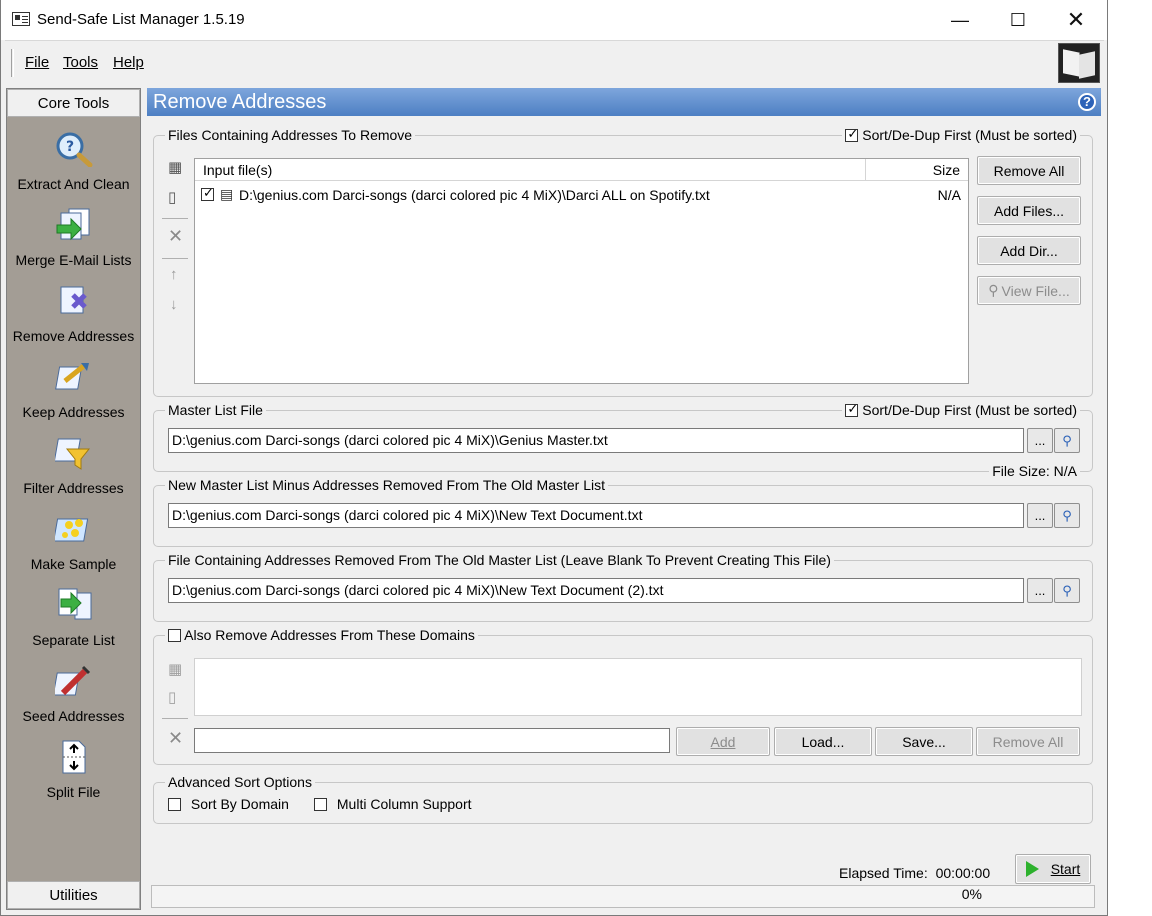 This screenshot has width=1152, height=916. Describe the element at coordinates (624, 102) in the screenshot. I see `section-header: Remove Addresses ?` at that location.